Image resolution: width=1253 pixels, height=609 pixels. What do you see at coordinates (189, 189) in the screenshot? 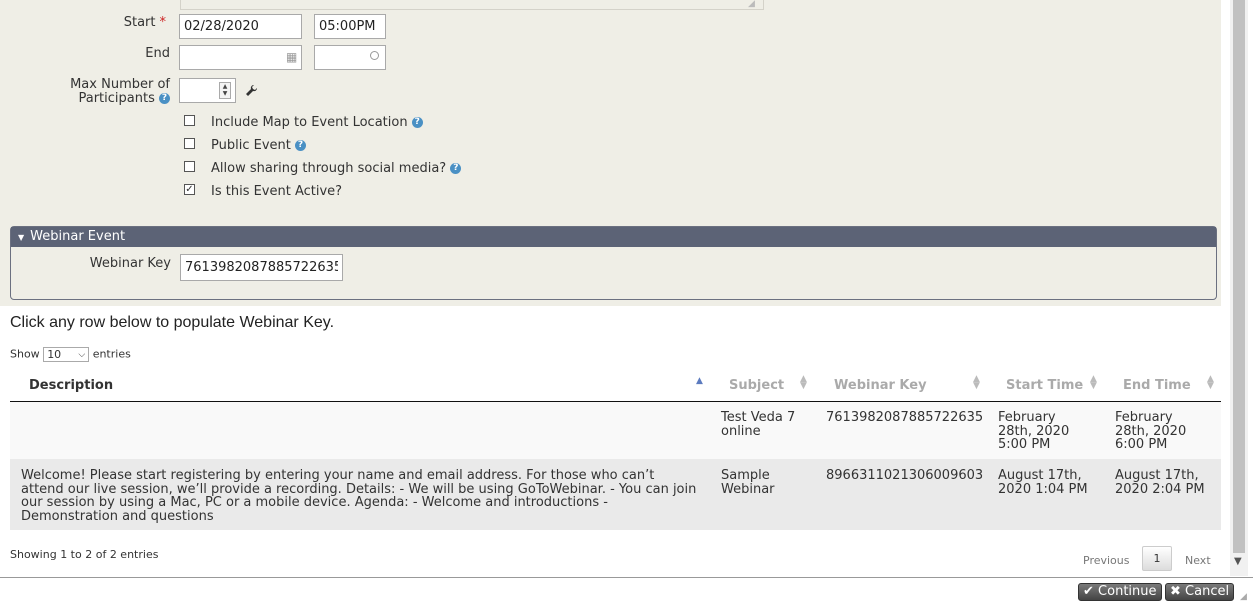
I see `event-active-checkbox: ✓` at bounding box center [189, 189].